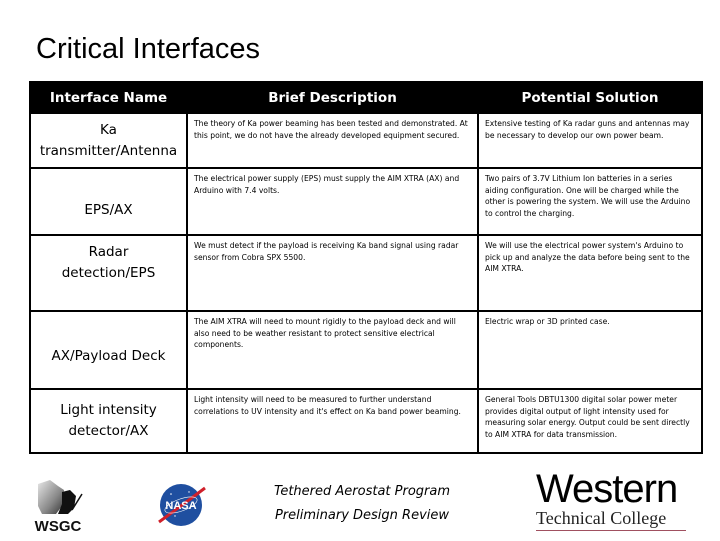 The height and width of the screenshot is (541, 720). I want to click on nasa-logo: NASA, so click(181, 505).